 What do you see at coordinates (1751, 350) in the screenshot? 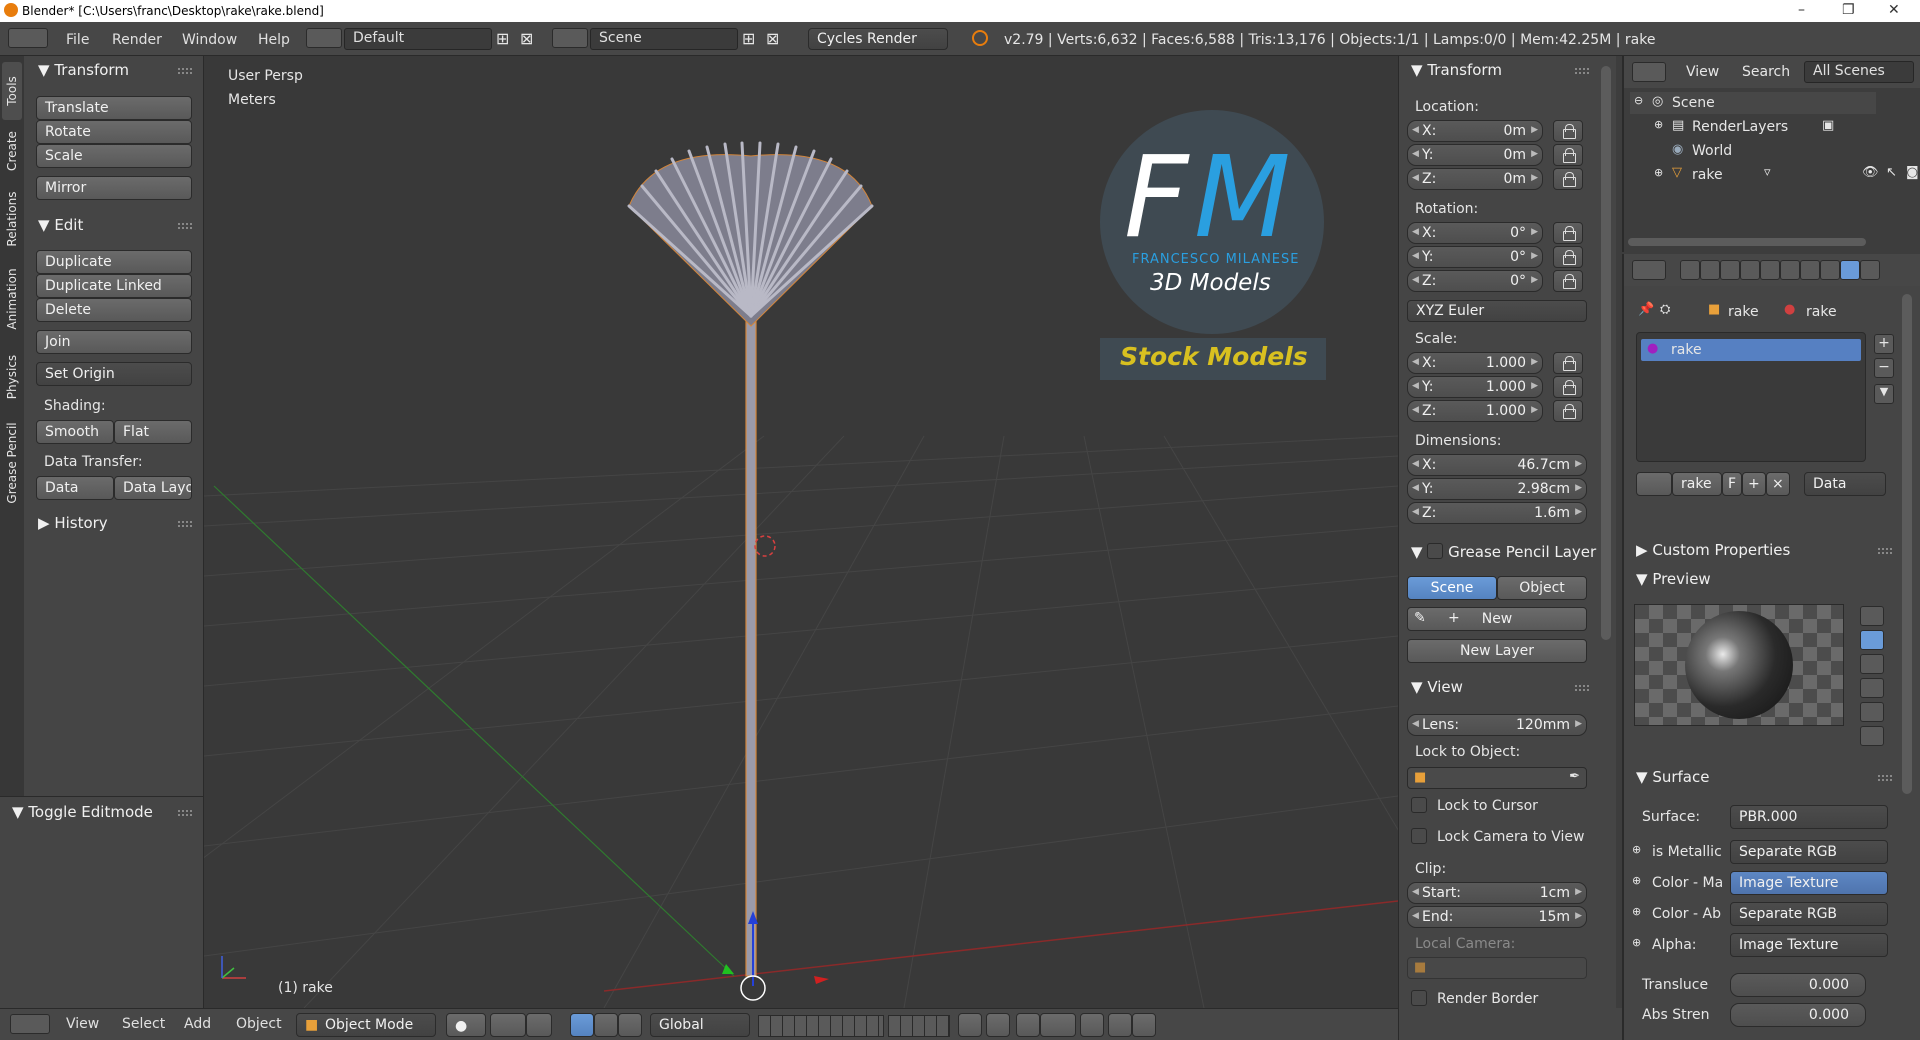
I see `material-slot-item: ● rake` at bounding box center [1751, 350].